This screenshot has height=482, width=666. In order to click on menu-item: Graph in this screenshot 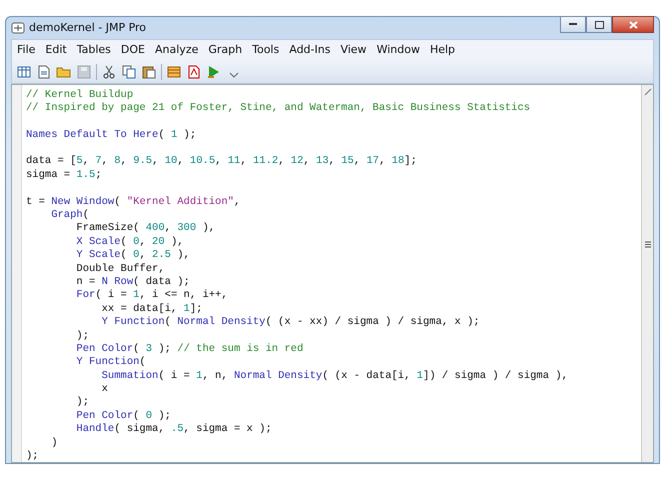, I will do `click(225, 50)`.